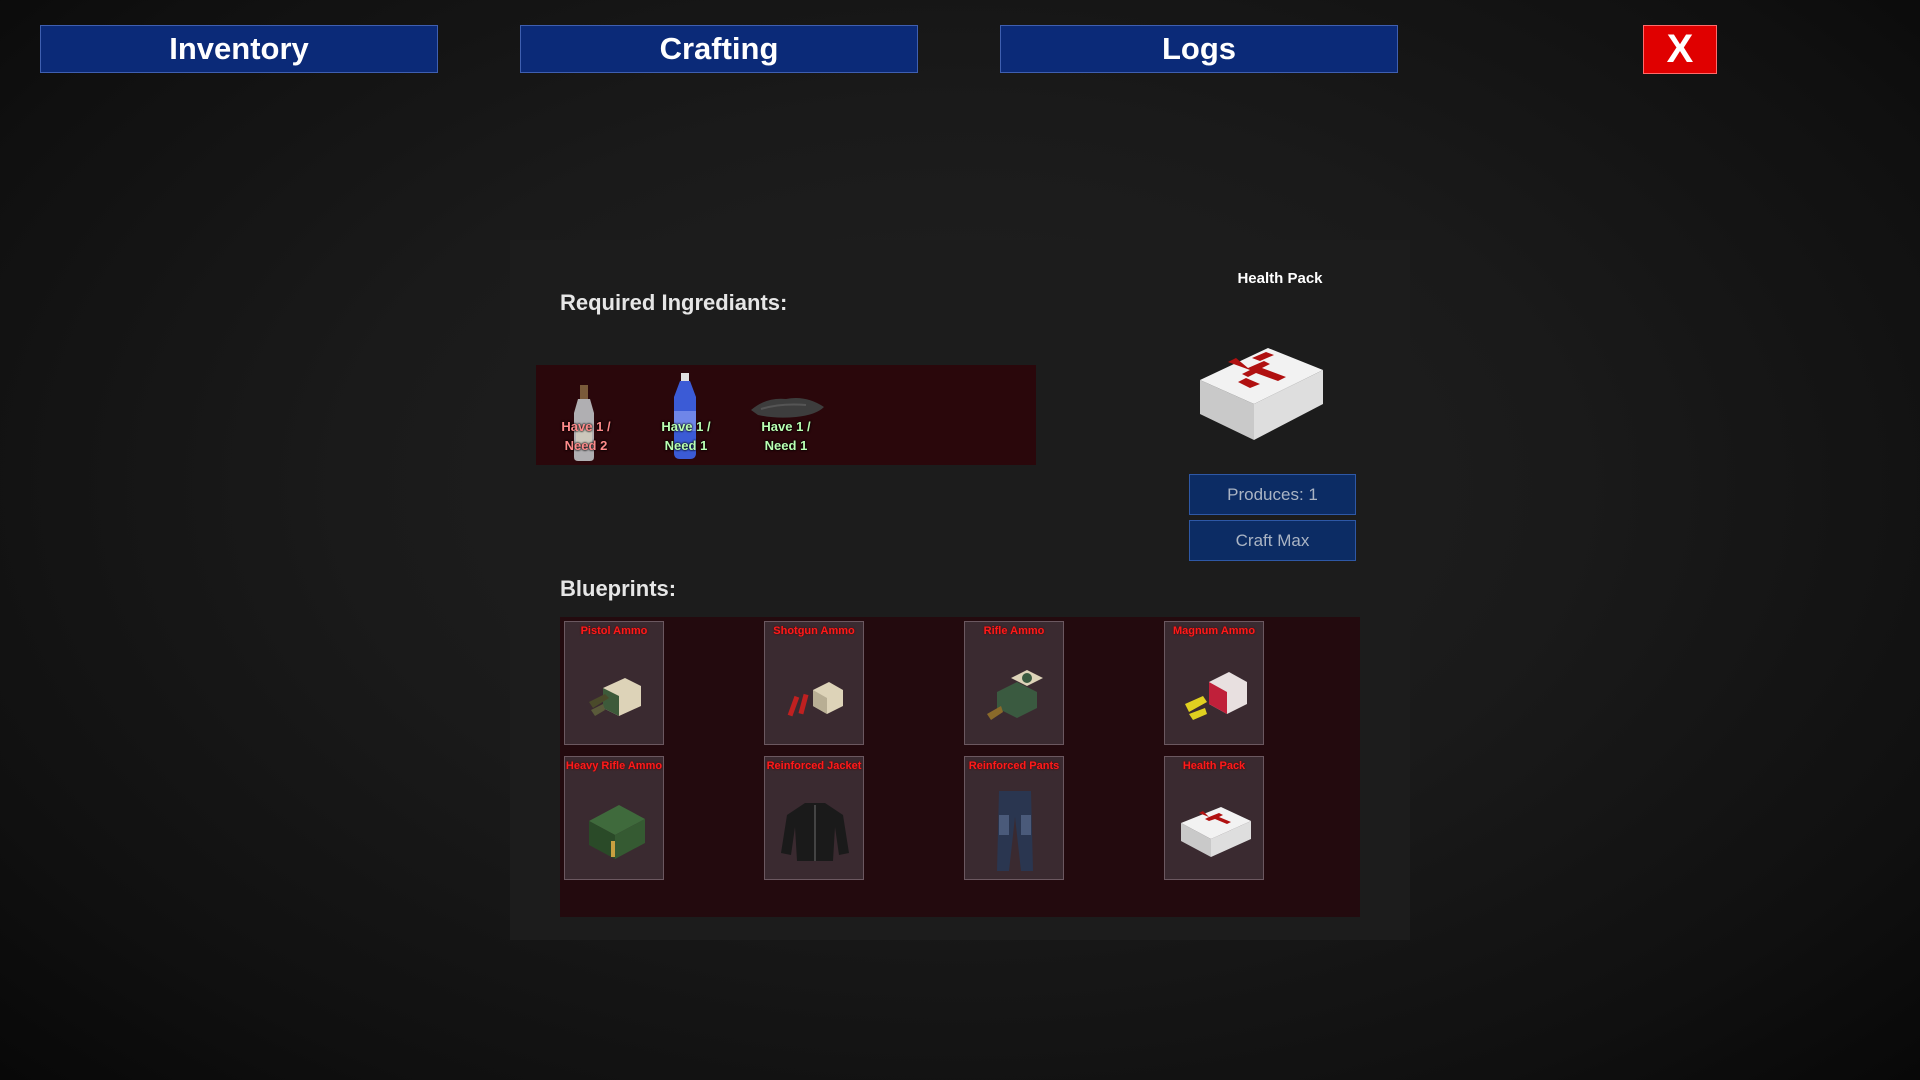 This screenshot has height=1080, width=1920. I want to click on produces-button: Produces: 1, so click(1272, 494).